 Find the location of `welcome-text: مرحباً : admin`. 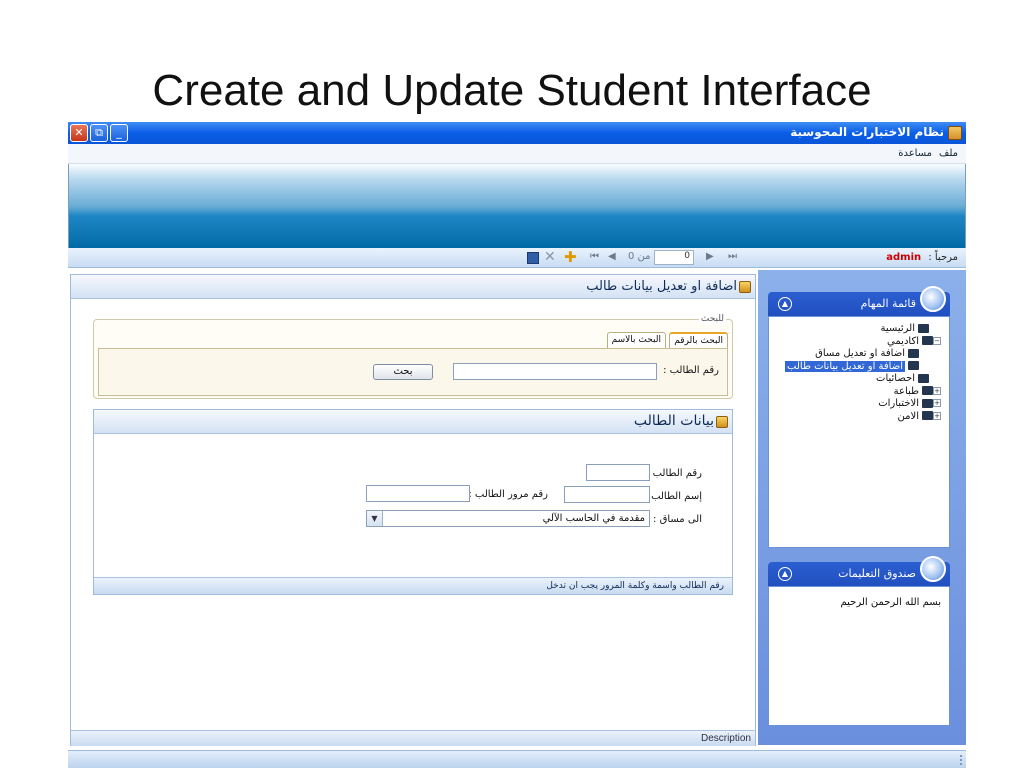

welcome-text: مرحباً : admin is located at coordinates (922, 257).